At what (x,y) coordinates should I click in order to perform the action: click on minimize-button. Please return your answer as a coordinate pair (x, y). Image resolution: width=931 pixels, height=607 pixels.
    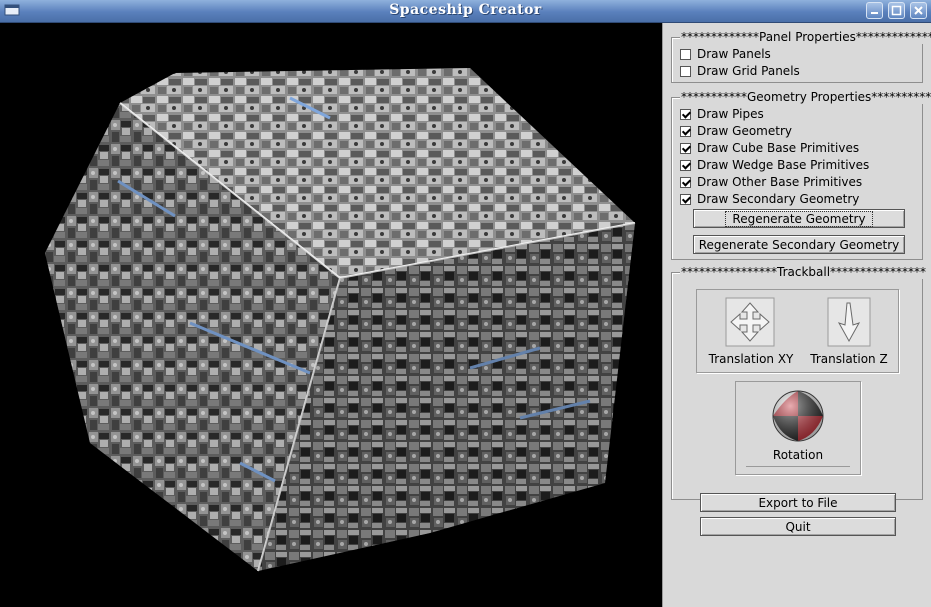
    Looking at the image, I should click on (874, 10).